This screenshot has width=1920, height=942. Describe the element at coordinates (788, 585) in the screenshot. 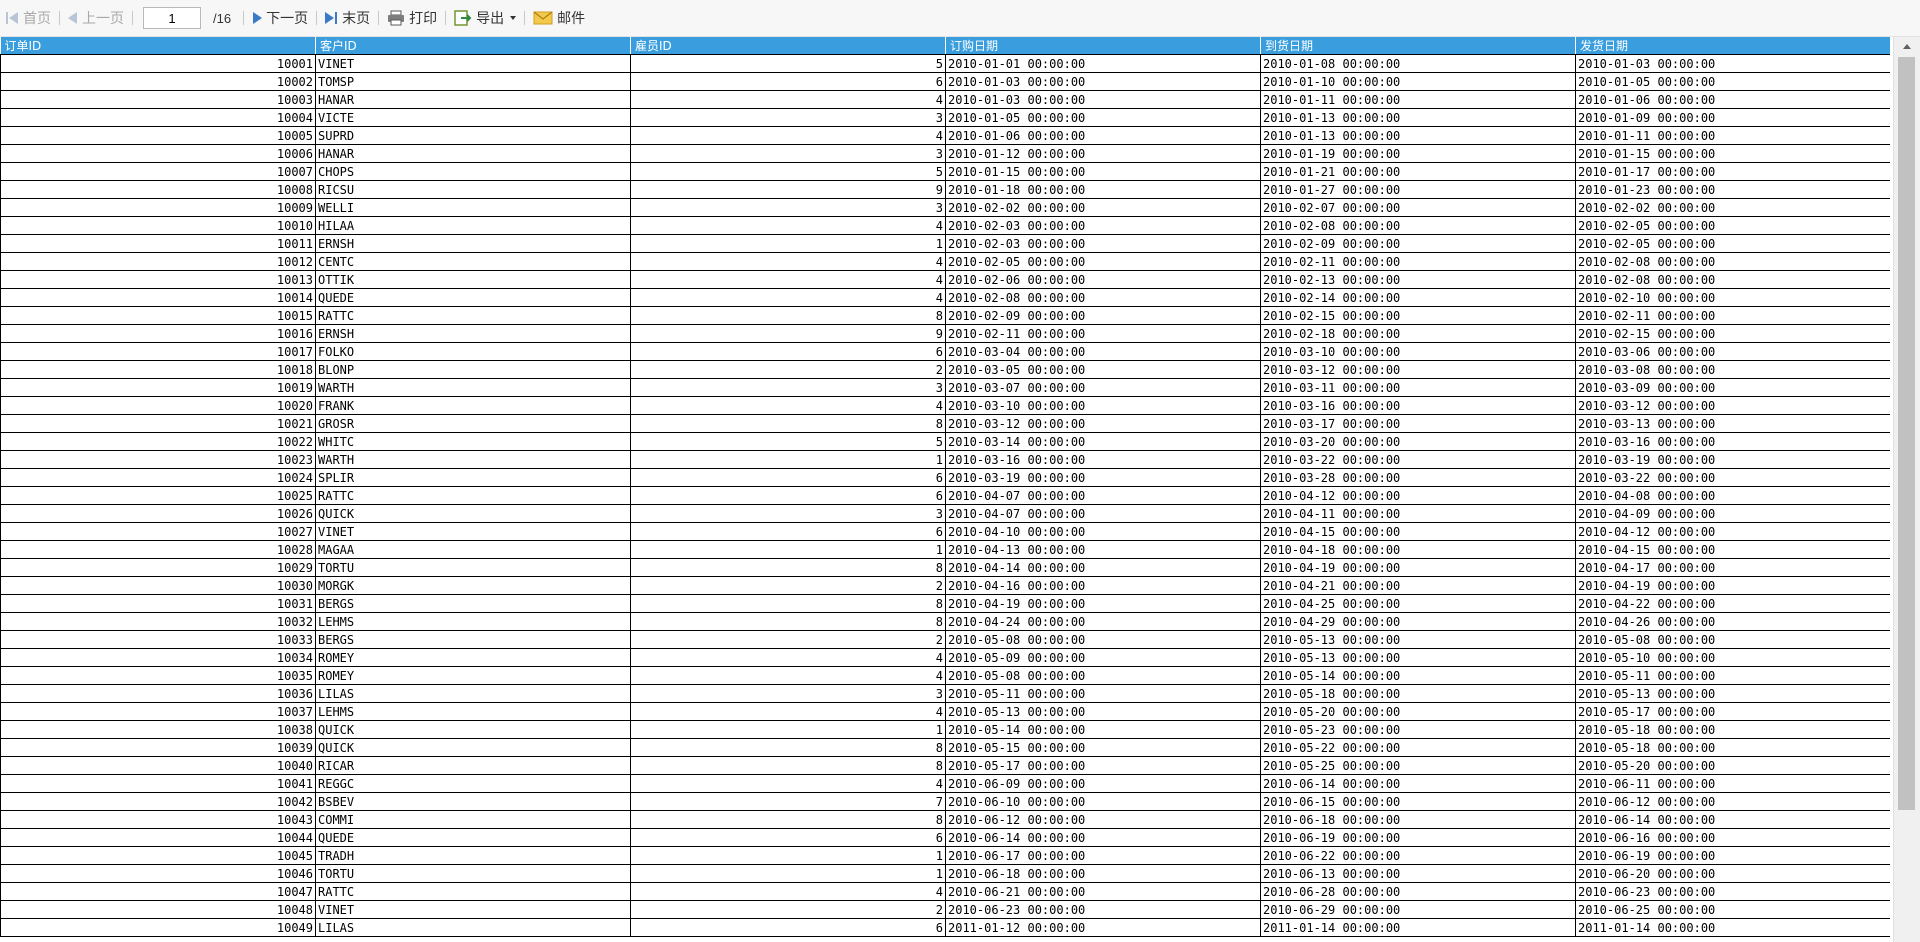

I see `employee-id-cell: 2` at that location.